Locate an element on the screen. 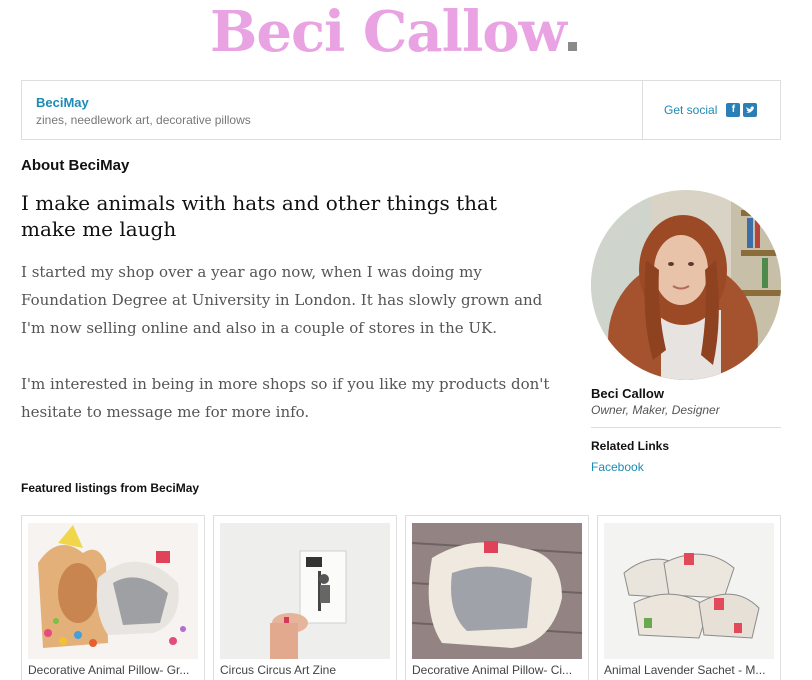 The width and height of the screenshot is (812, 680). owner-role: Owner, Maker, Designer is located at coordinates (655, 410).